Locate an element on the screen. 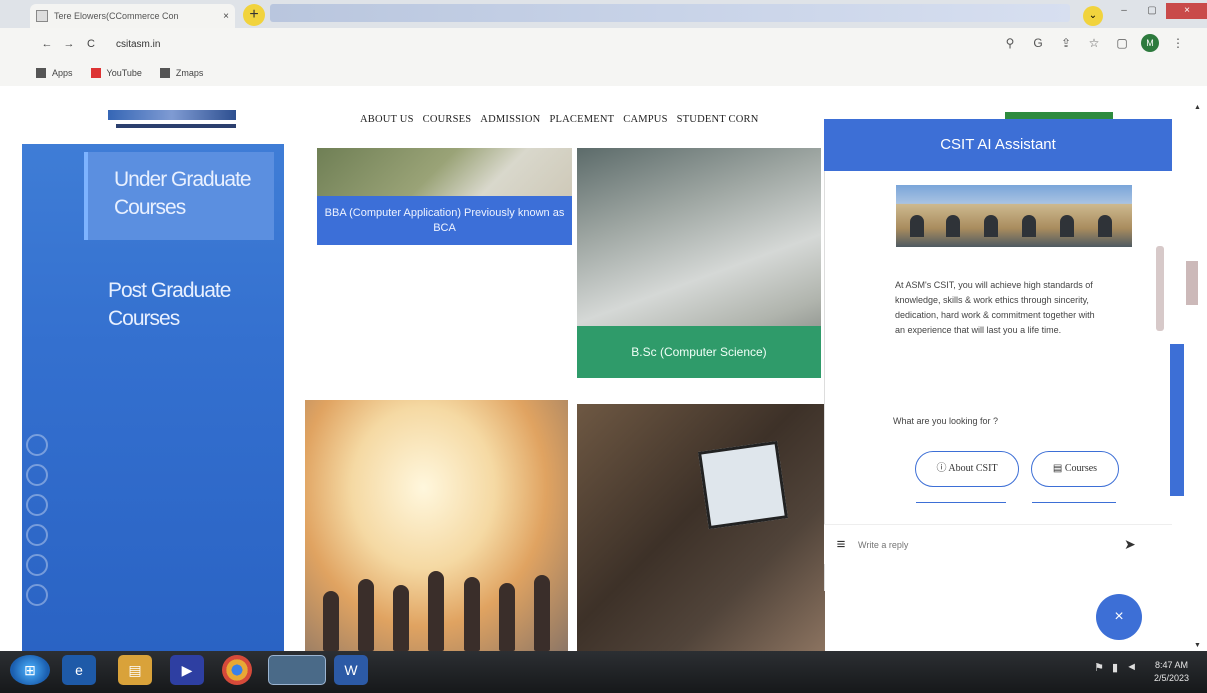  chat-header: CSIT AI Assistant is located at coordinates (998, 145).